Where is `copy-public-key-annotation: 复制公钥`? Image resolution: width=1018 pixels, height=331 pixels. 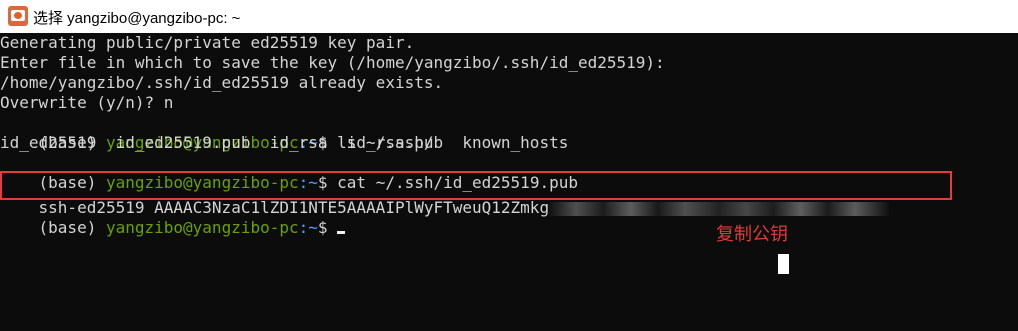
copy-public-key-annotation: 复制公钥 is located at coordinates (752, 234).